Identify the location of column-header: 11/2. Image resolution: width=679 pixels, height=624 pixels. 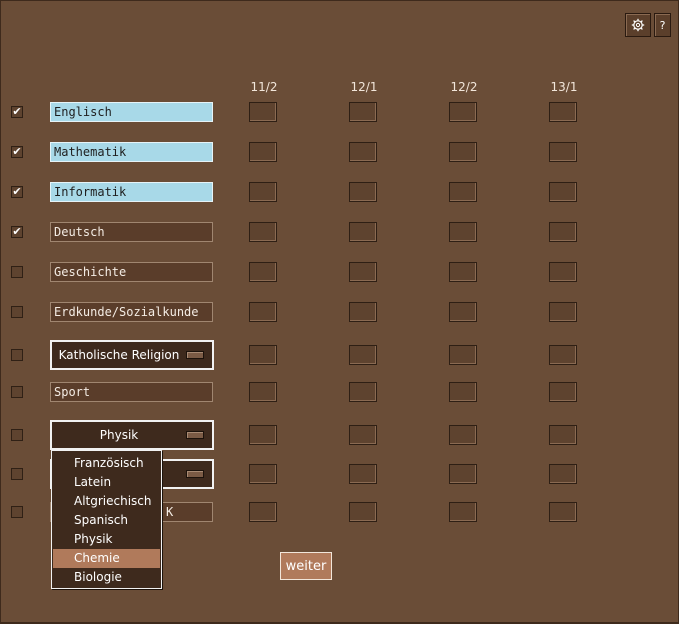
(264, 87).